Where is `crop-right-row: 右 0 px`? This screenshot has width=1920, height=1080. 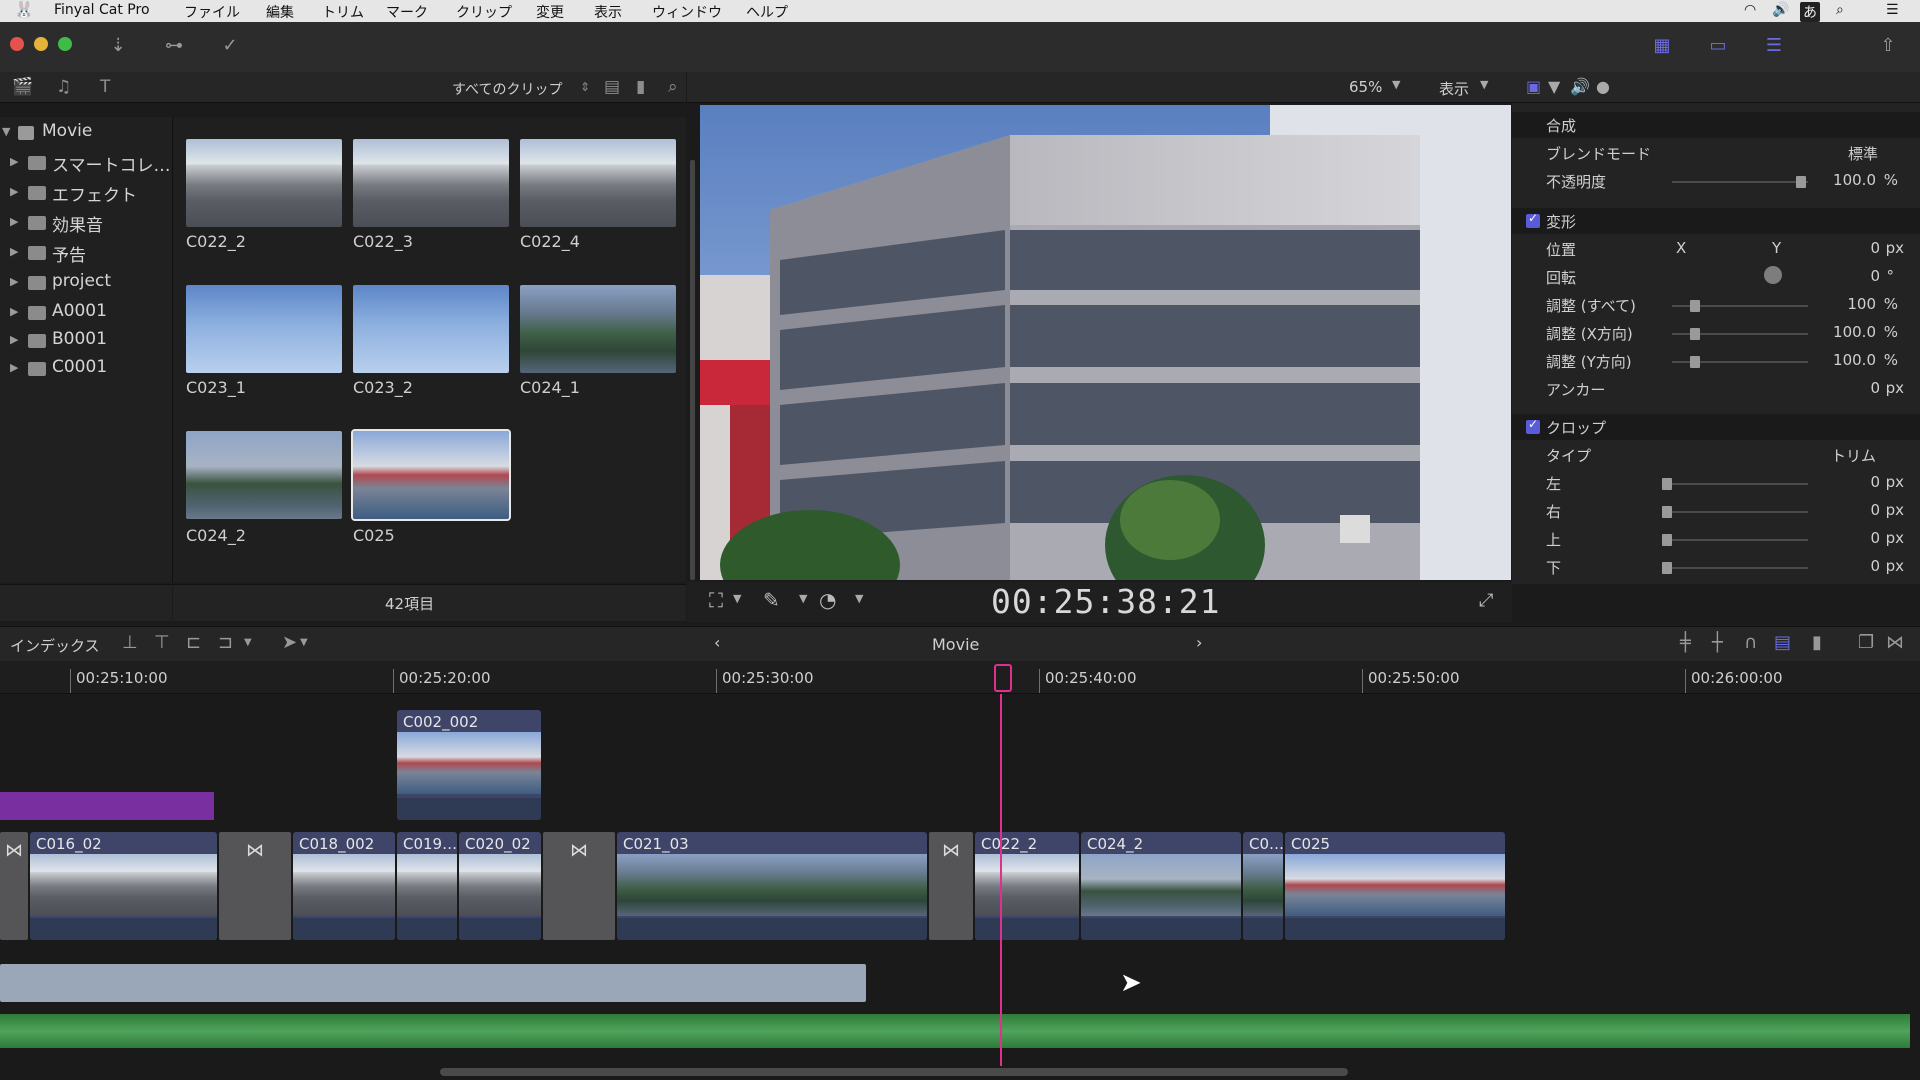
crop-right-row: 右 0 px is located at coordinates (1716, 511).